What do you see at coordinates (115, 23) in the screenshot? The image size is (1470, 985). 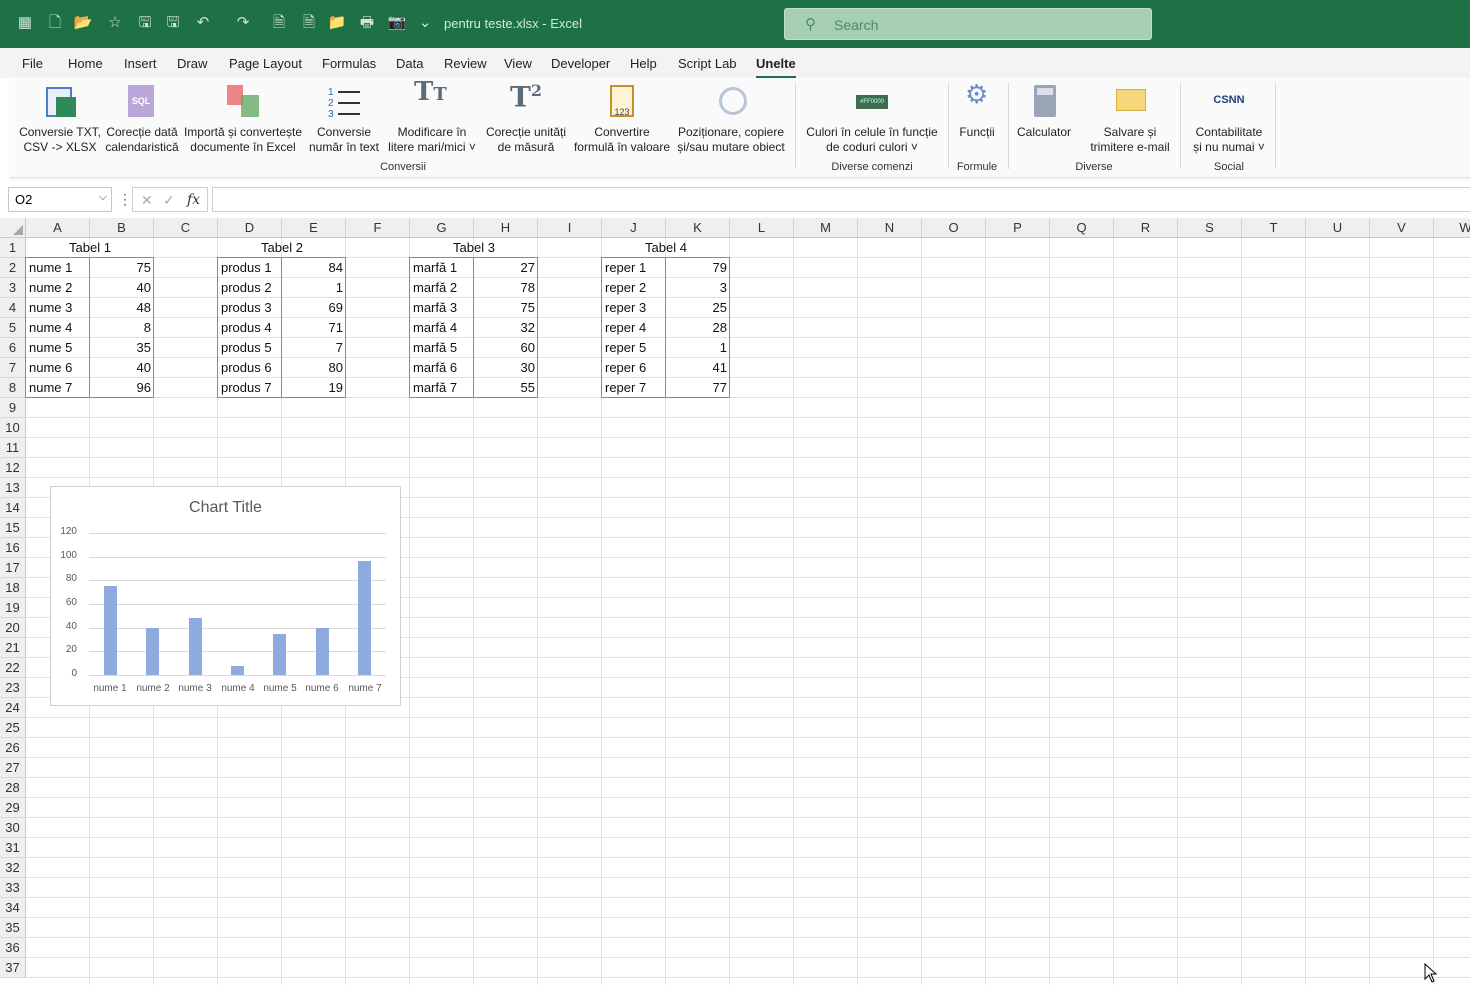 I see `favorite-icon: ☆` at bounding box center [115, 23].